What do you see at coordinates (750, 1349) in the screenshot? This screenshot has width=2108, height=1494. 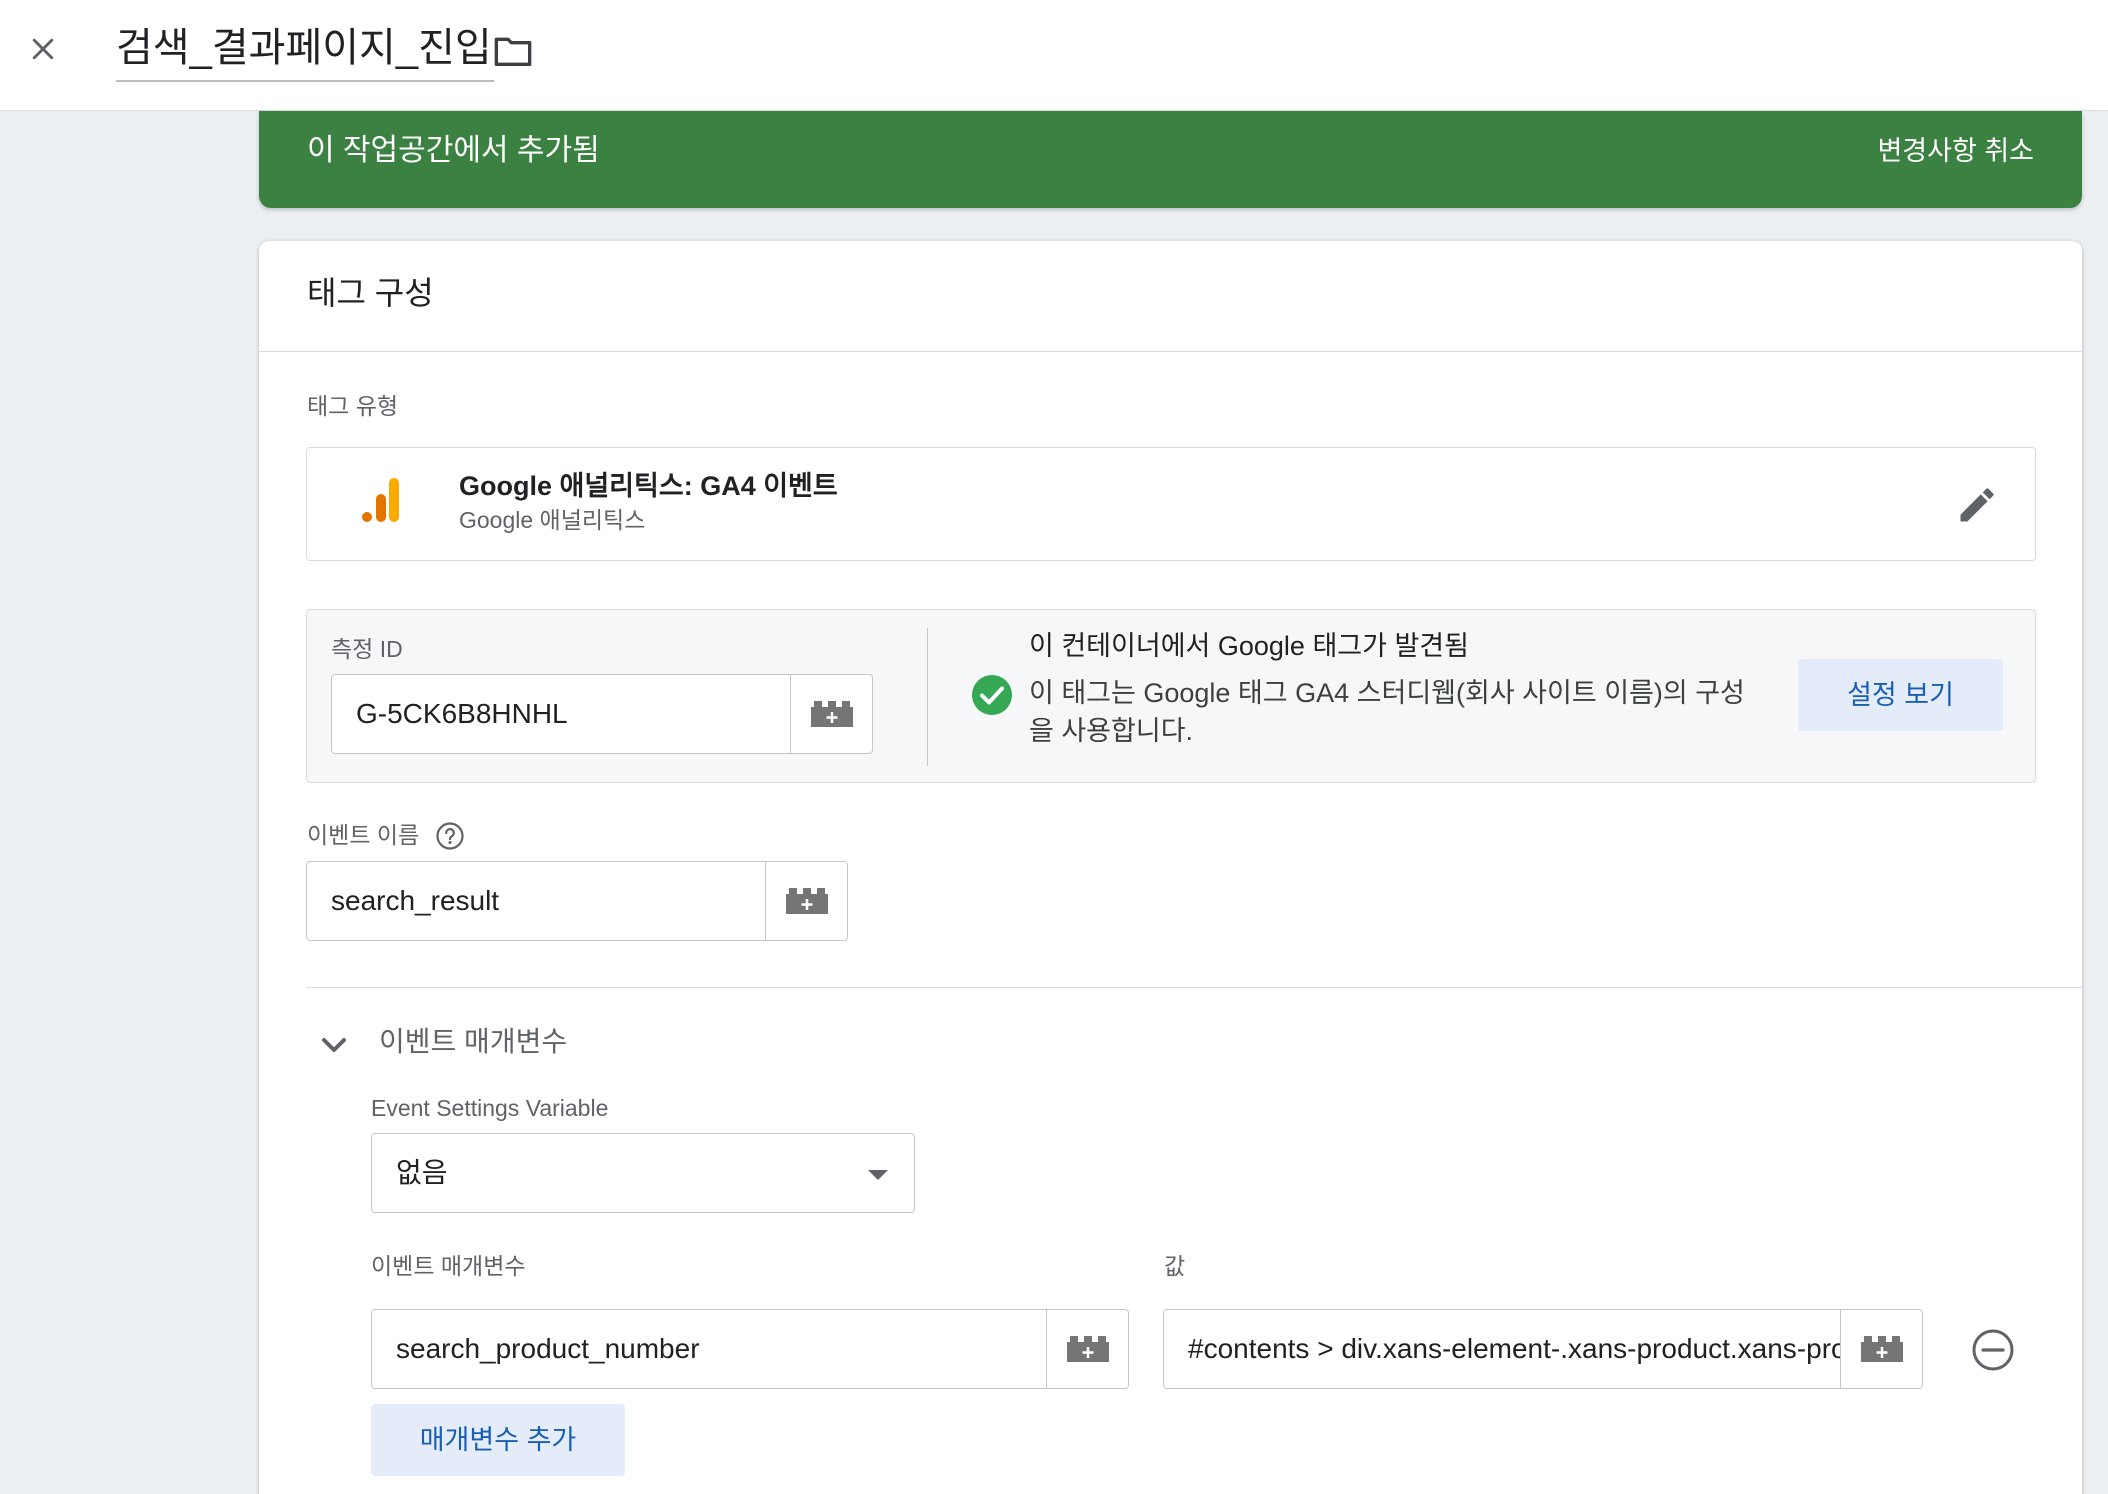 I see `param-name-input: search_product_number` at bounding box center [750, 1349].